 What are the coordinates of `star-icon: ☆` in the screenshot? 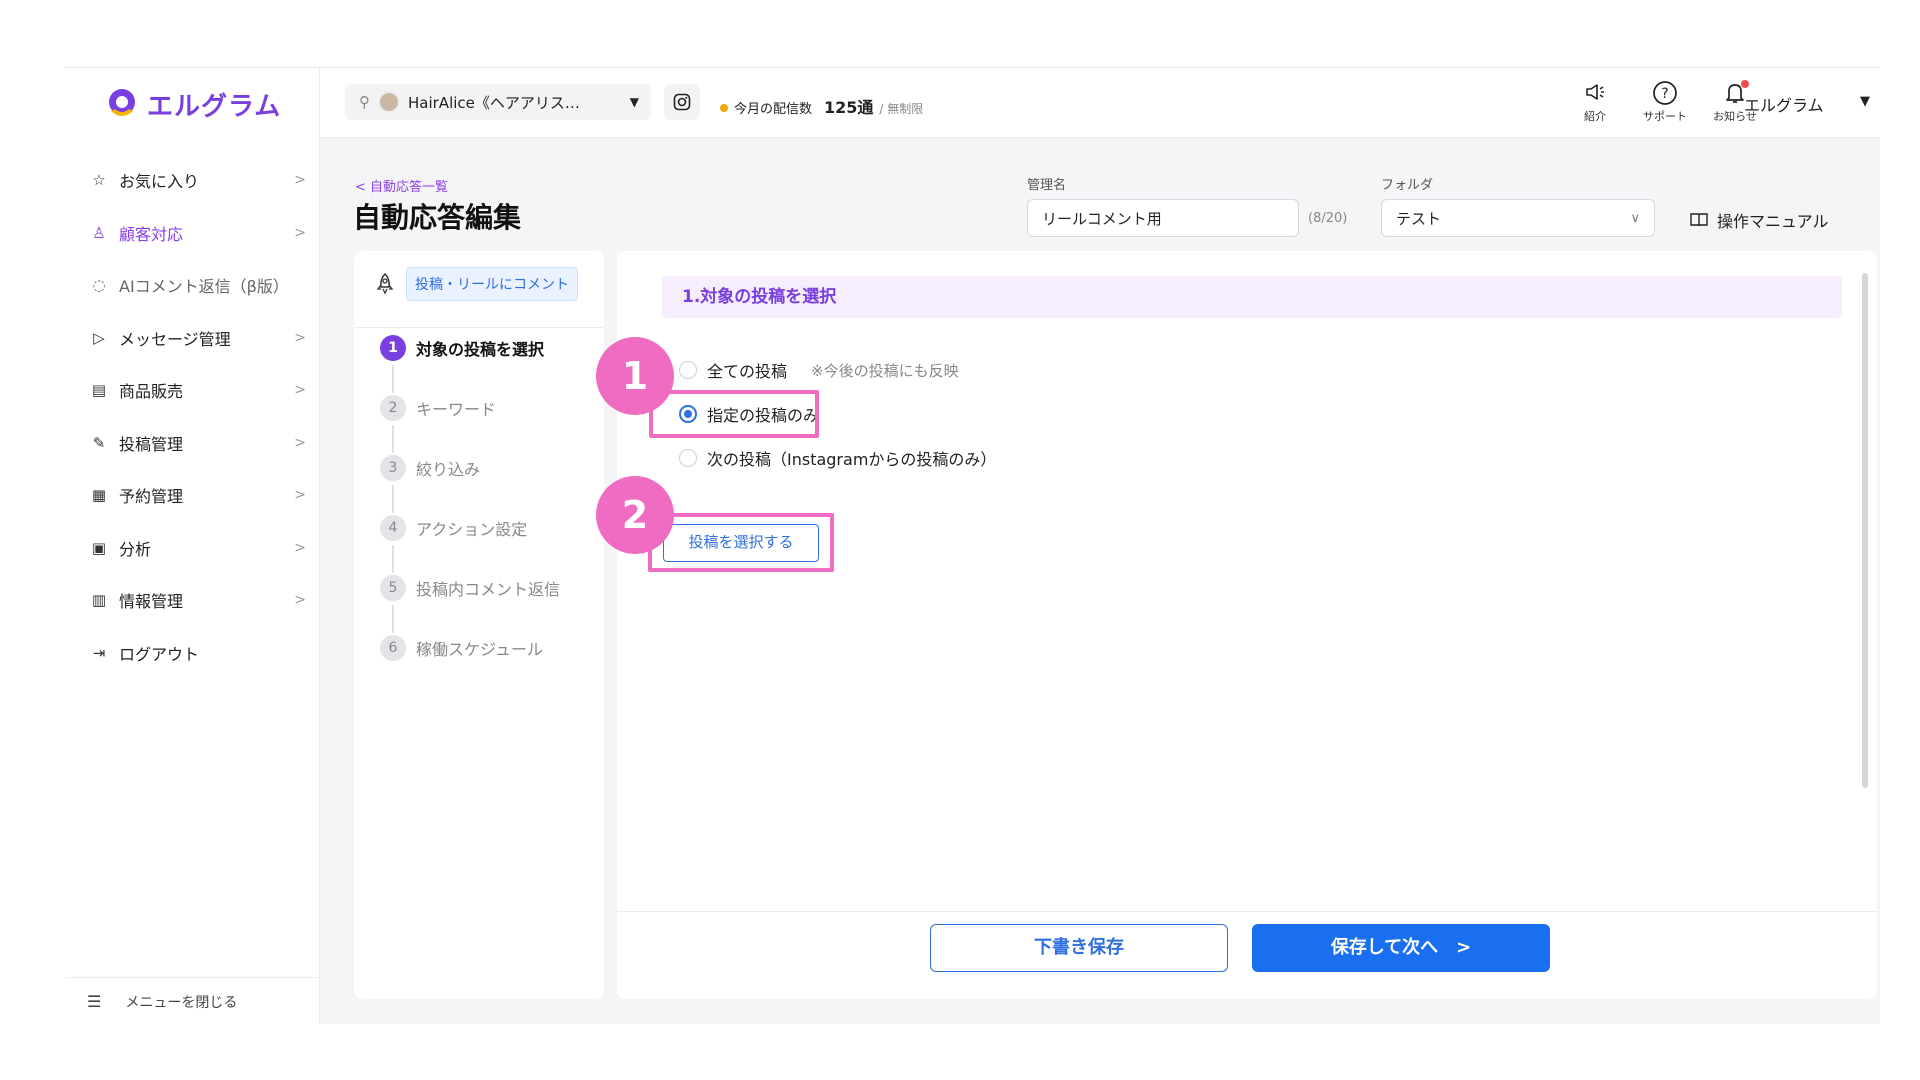 It's located at (99, 180).